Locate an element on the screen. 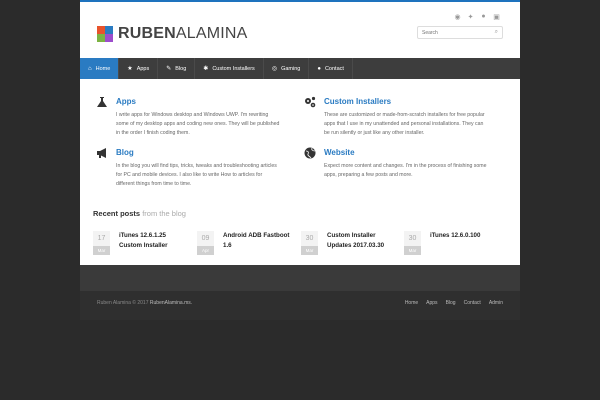  copyright-text: Ruben Alamina © 2017 RubenAlamina.ms. is located at coordinates (145, 303).